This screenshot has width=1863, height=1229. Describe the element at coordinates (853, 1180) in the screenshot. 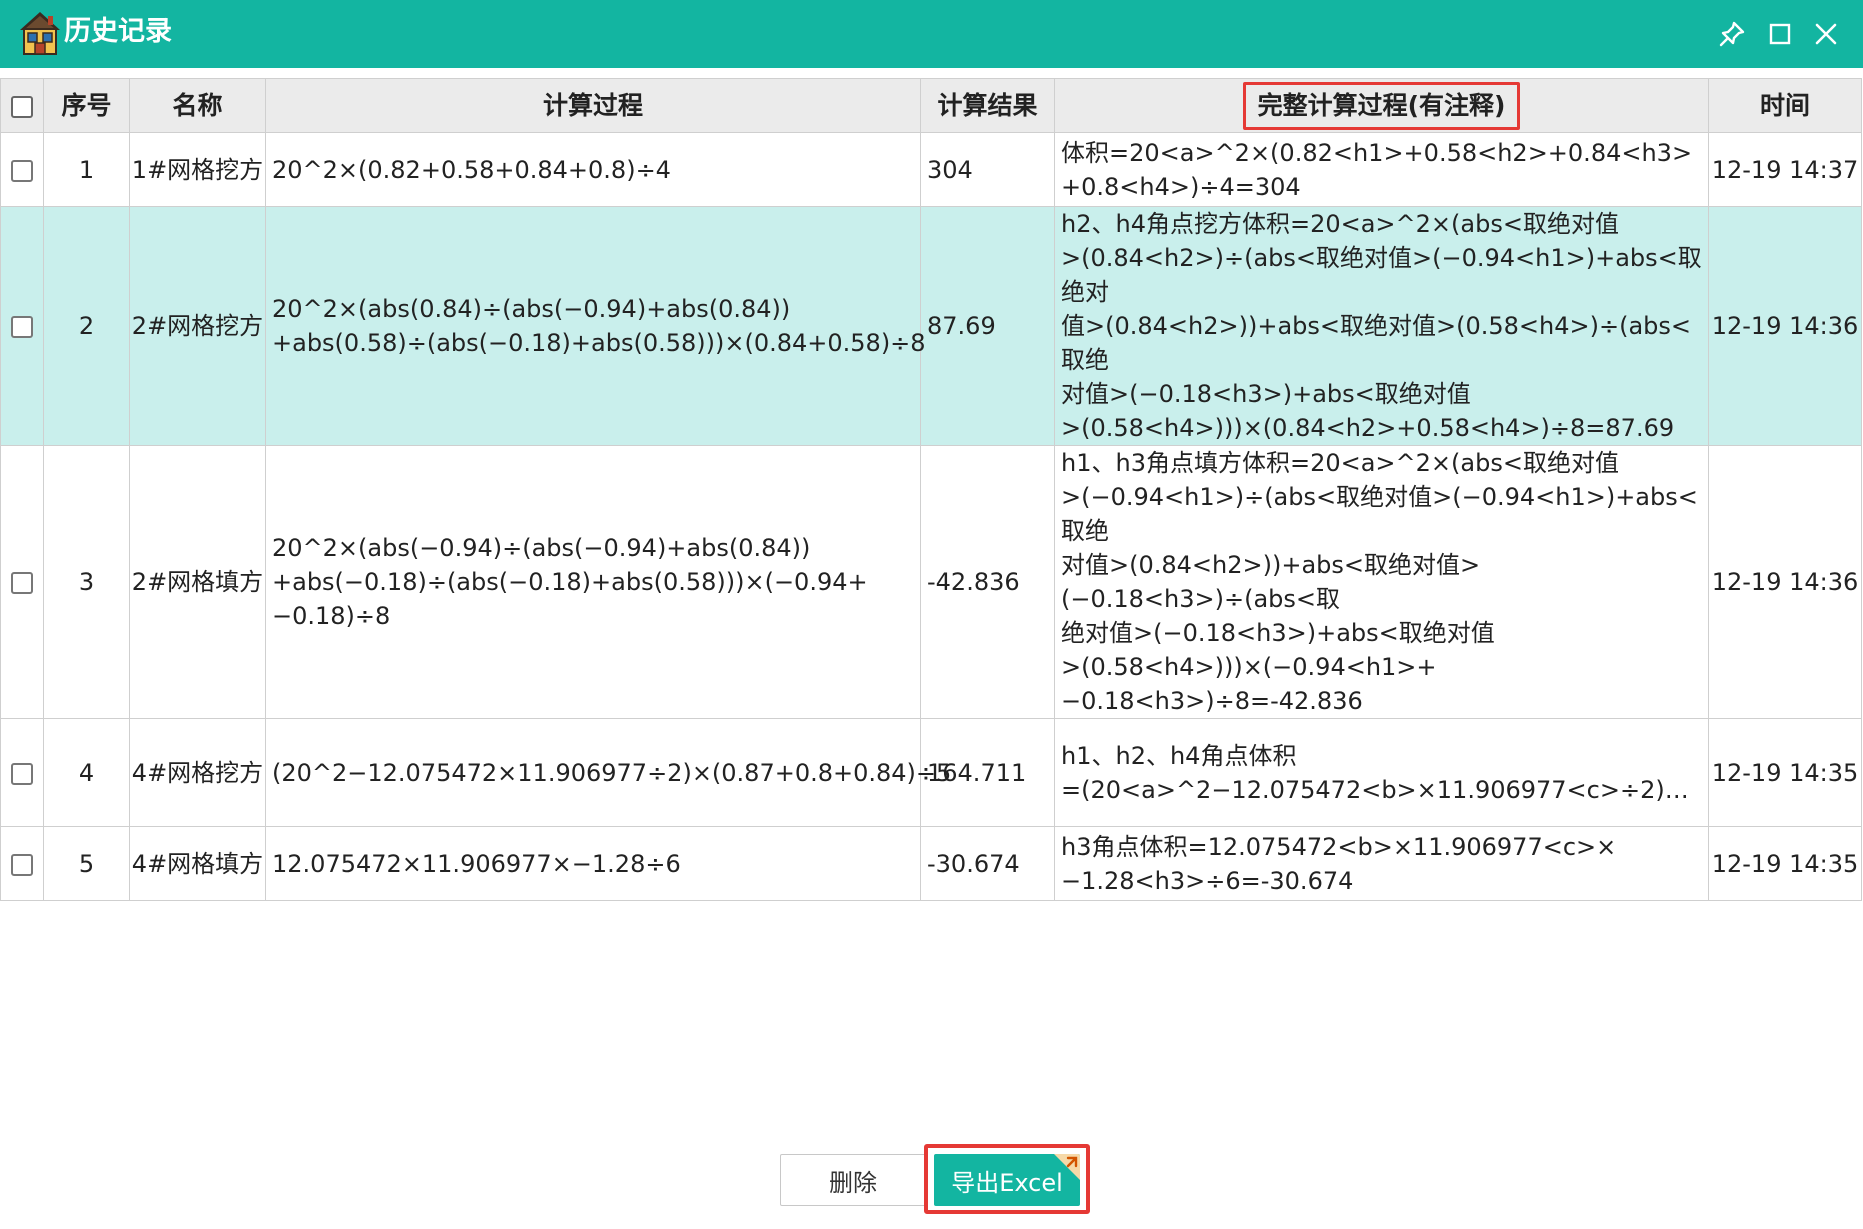

I see `delete-button: 删除` at that location.